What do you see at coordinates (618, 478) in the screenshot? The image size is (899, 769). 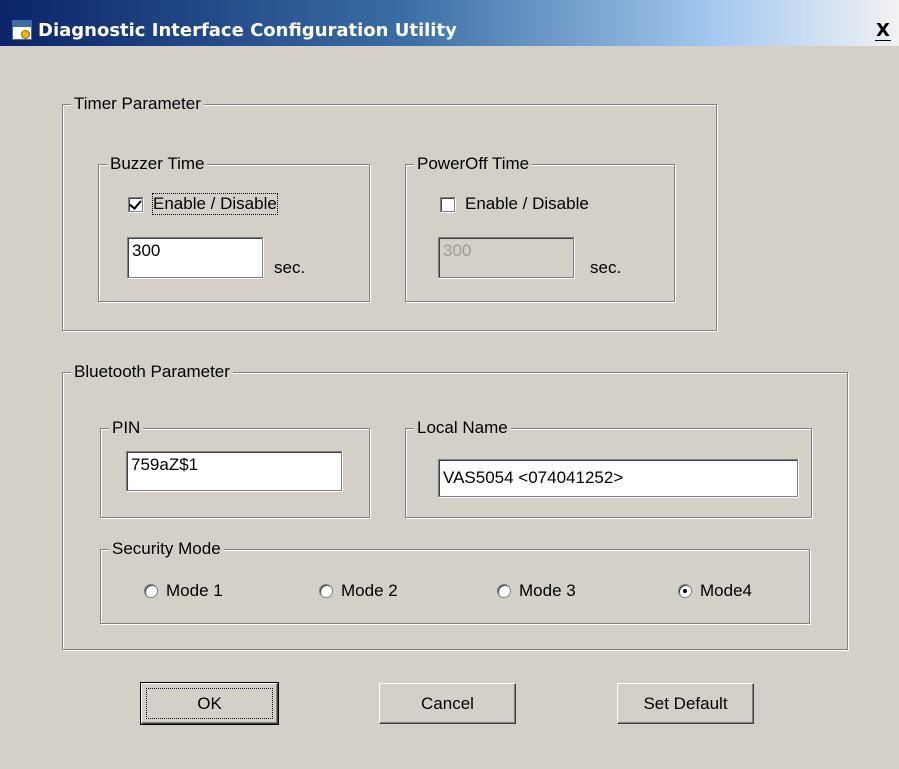 I see `local-name-input: VAS5054 <074041252>` at bounding box center [618, 478].